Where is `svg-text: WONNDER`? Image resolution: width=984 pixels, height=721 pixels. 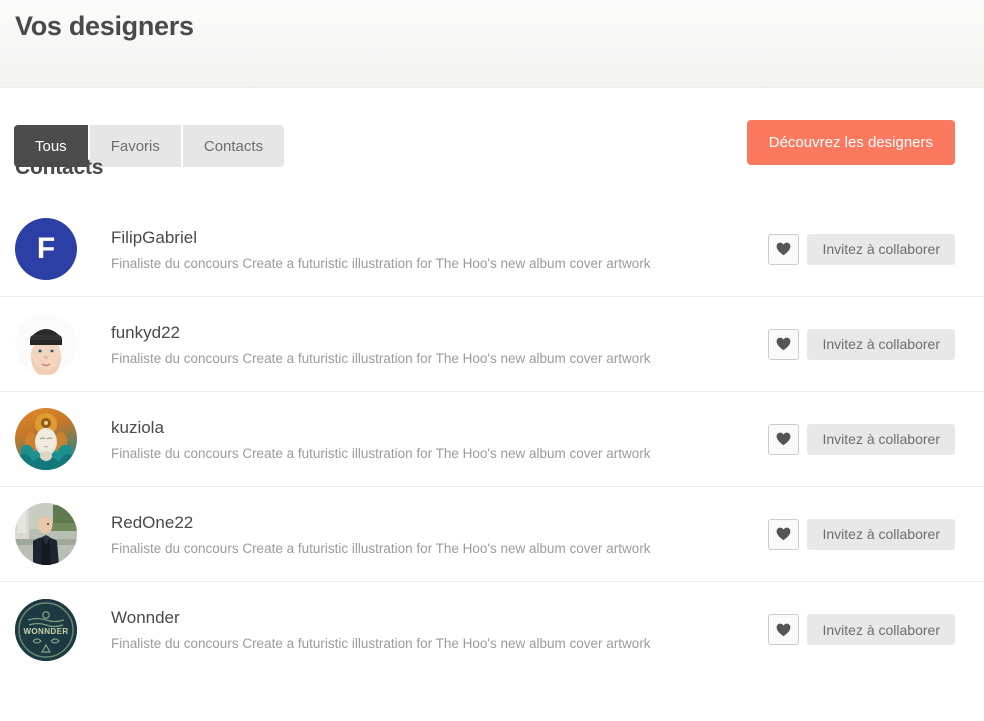 svg-text: WONNDER is located at coordinates (45, 631).